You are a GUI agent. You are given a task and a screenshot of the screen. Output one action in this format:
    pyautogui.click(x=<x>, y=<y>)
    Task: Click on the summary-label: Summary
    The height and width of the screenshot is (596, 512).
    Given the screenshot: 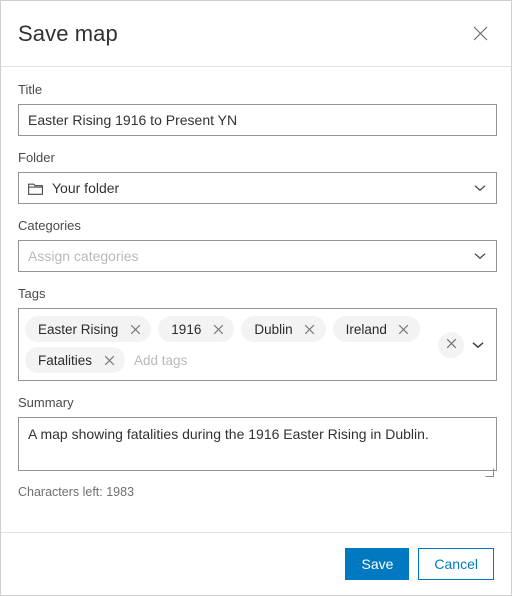 What is the action you would take?
    pyautogui.click(x=46, y=402)
    